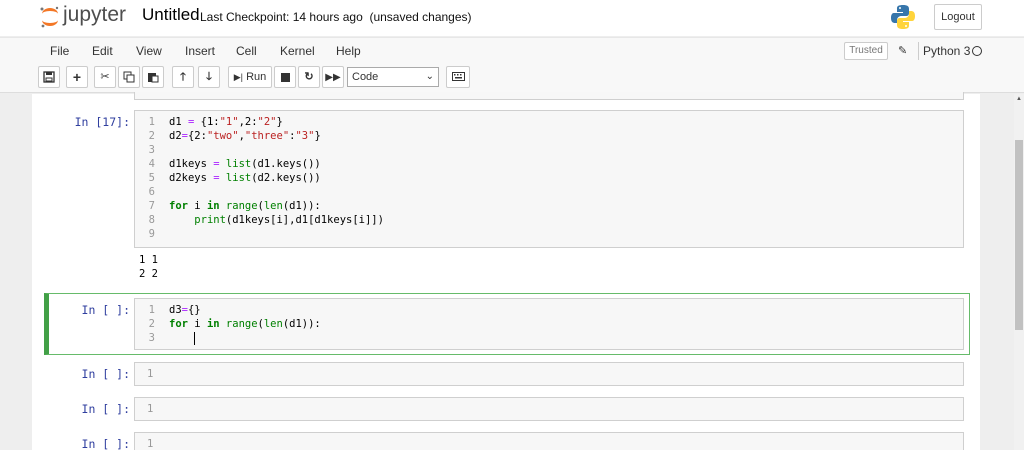  What do you see at coordinates (1019, 99) in the screenshot?
I see `scroll-up-icon: ▲` at bounding box center [1019, 99].